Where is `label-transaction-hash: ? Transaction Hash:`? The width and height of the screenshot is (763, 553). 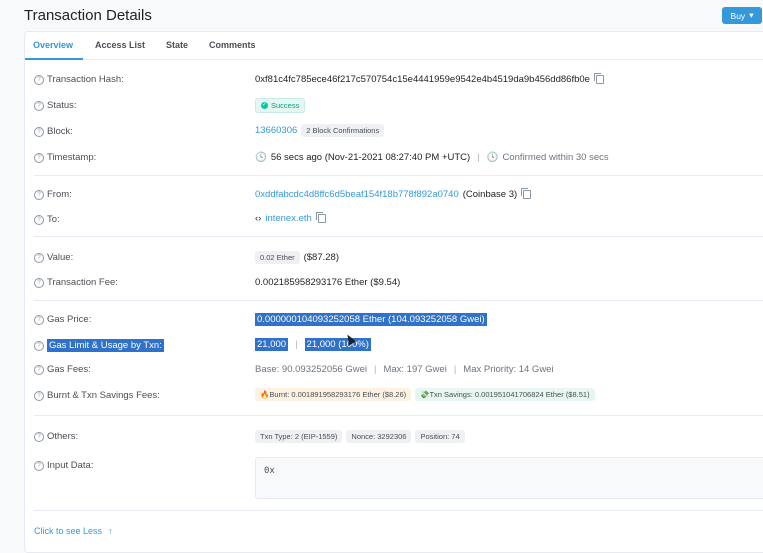
label-transaction-hash: ? Transaction Hash: is located at coordinates (79, 79).